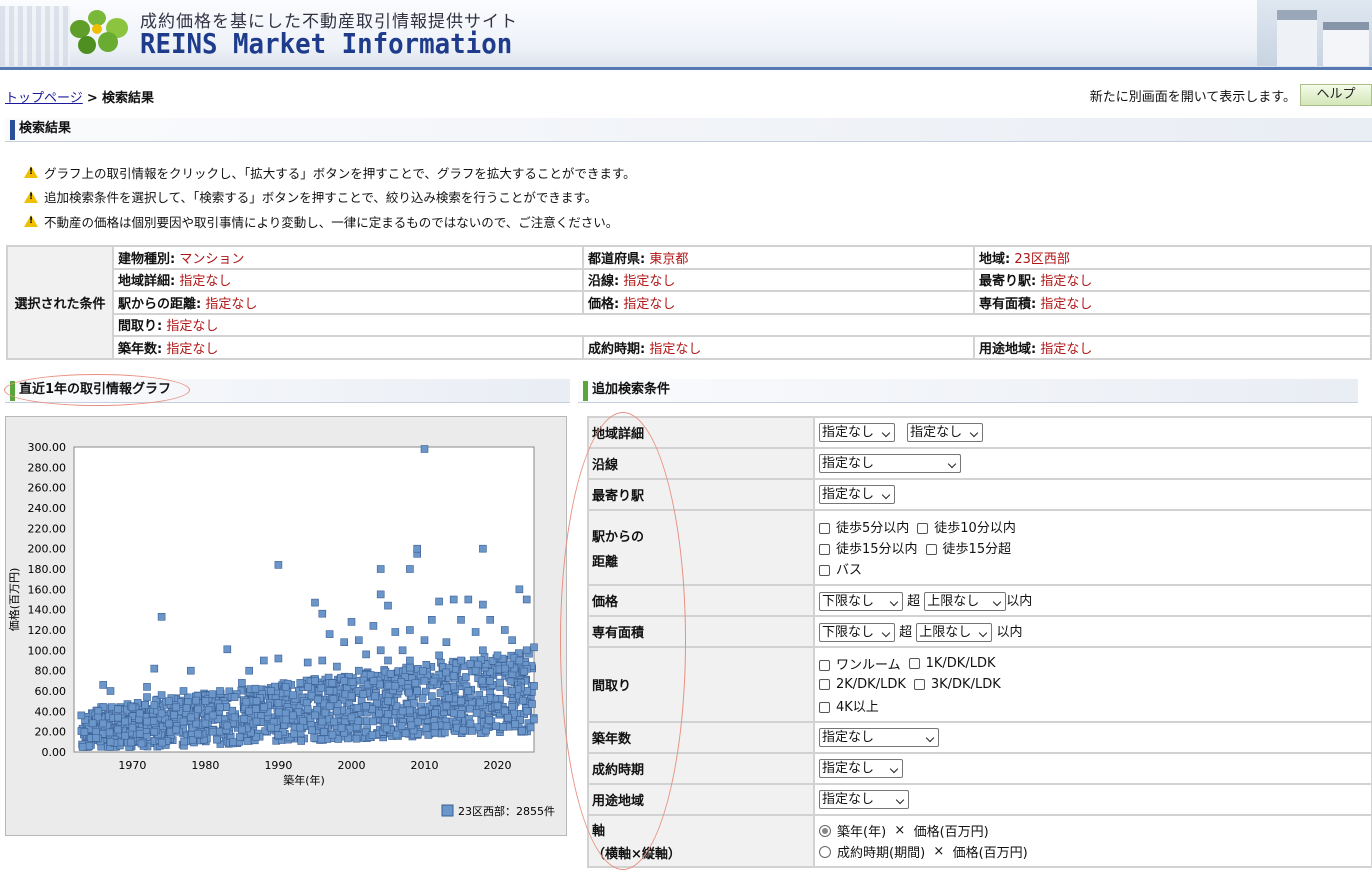  Describe the element at coordinates (44, 98) in the screenshot. I see `breadcrumb-top-link: トップページ` at that location.